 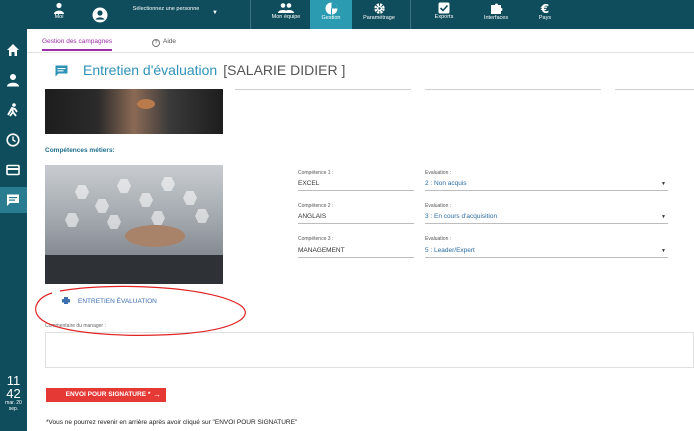 I want to click on evaluation-1-select: 2 : Non acquis, so click(x=446, y=183).